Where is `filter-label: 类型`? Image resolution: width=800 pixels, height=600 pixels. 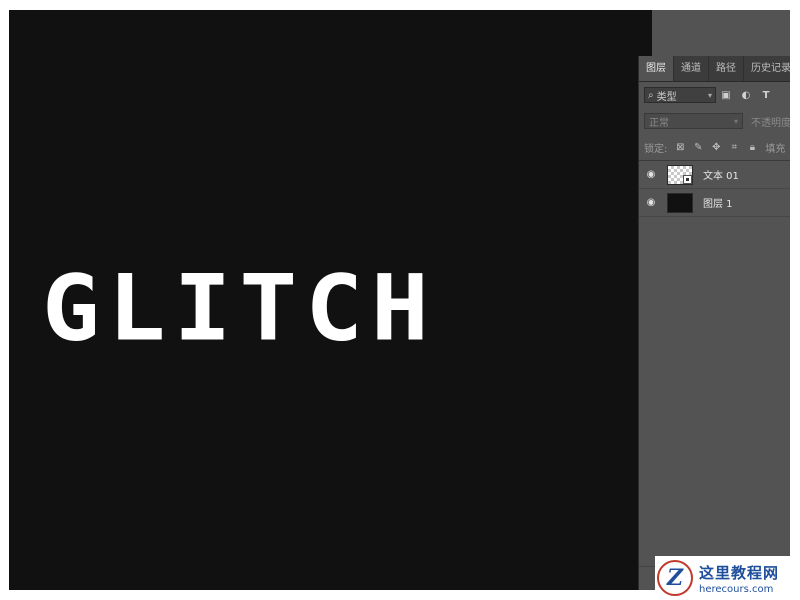
filter-label: 类型 is located at coordinates (666, 97).